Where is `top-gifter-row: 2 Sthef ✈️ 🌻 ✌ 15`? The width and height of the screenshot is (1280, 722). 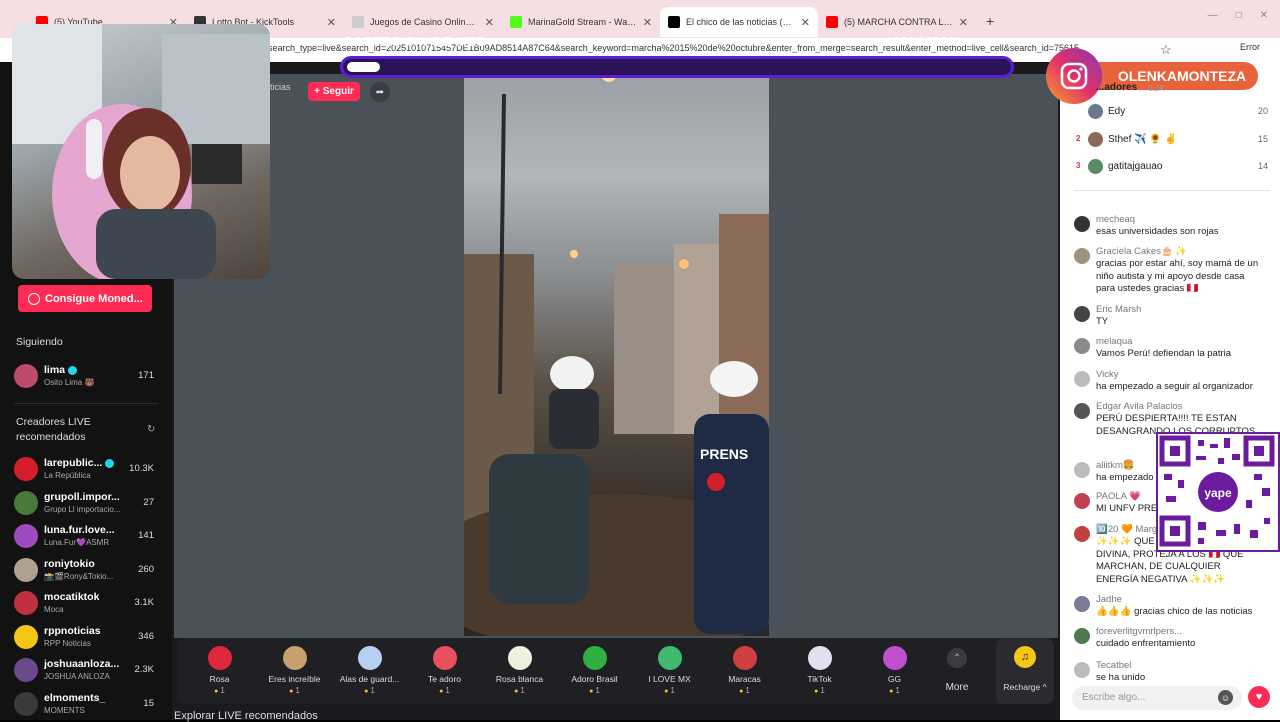 top-gifter-row: 2 Sthef ✈️ 🌻 ✌ 15 is located at coordinates (1174, 140).